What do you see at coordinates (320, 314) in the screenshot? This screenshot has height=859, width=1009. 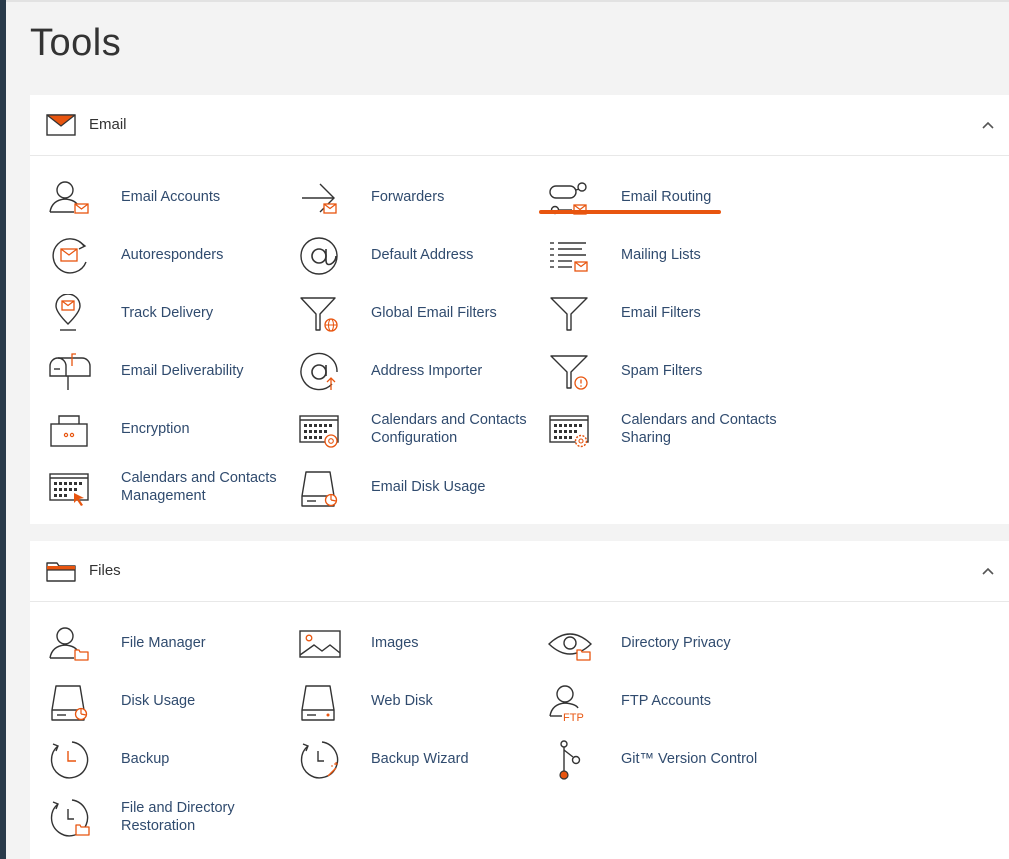 I see `funnel-globe-icon` at bounding box center [320, 314].